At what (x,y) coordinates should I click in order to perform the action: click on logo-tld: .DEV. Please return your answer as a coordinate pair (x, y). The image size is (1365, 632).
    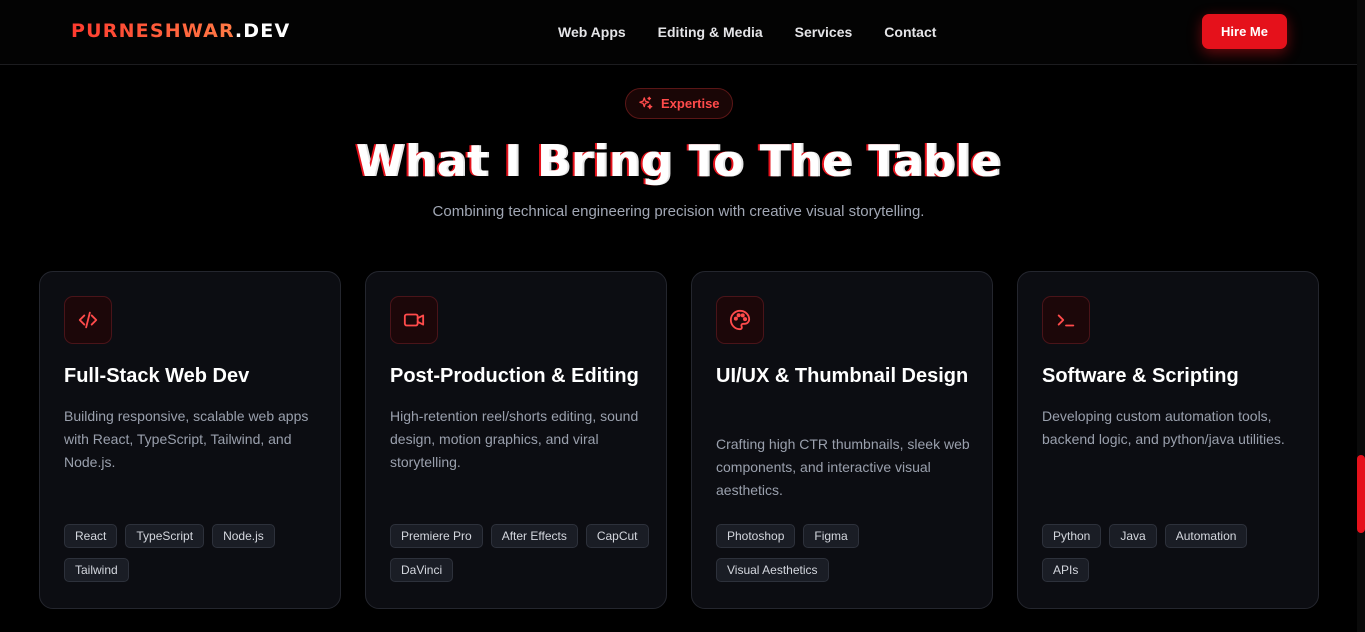
    Looking at the image, I should click on (262, 31).